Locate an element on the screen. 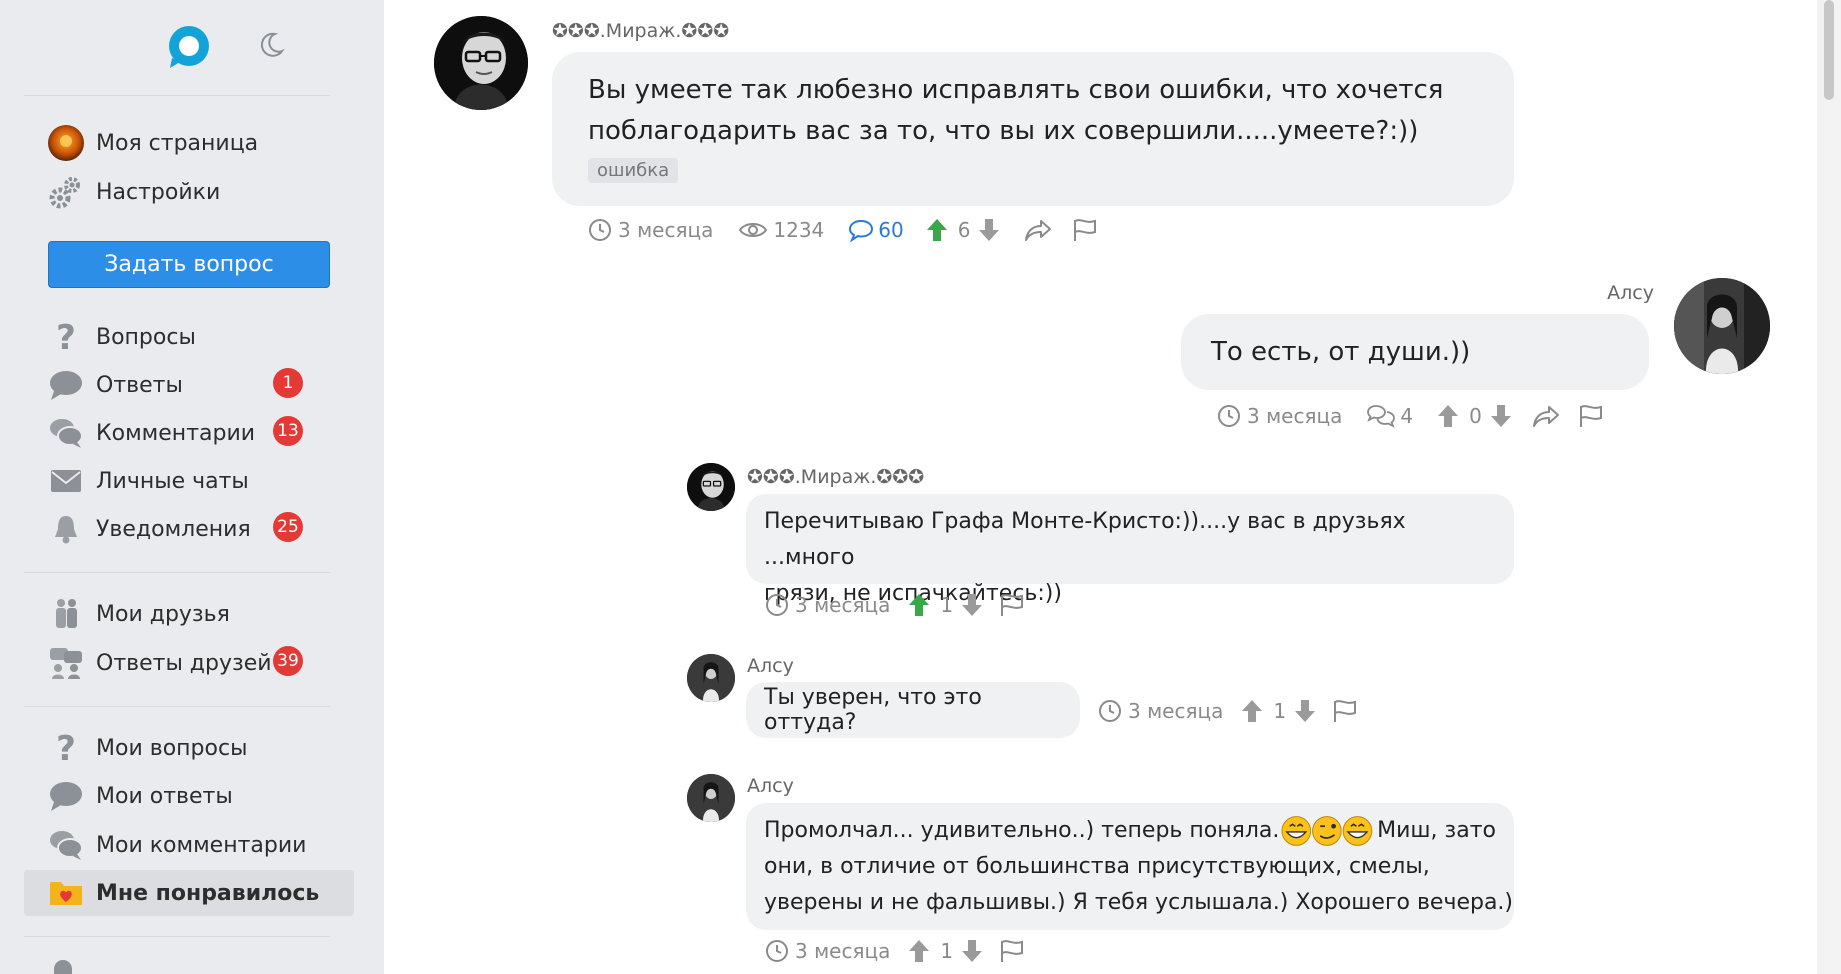 The width and height of the screenshot is (1841, 974). question-icon: ? is located at coordinates (66, 748).